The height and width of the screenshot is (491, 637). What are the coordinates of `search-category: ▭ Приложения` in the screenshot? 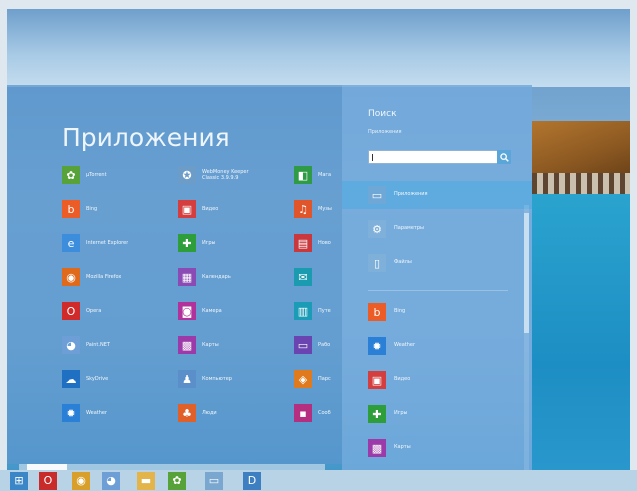 It's located at (437, 195).